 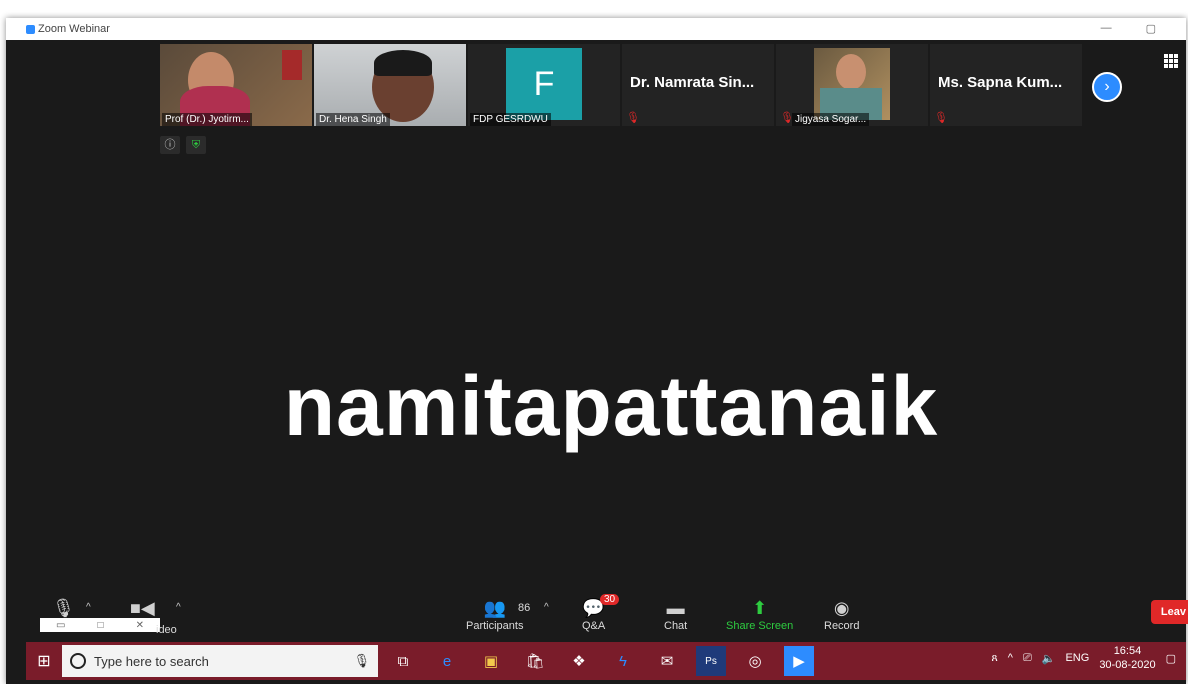 What do you see at coordinates (760, 626) in the screenshot?
I see `share-screen-label: Share Screen` at bounding box center [760, 626].